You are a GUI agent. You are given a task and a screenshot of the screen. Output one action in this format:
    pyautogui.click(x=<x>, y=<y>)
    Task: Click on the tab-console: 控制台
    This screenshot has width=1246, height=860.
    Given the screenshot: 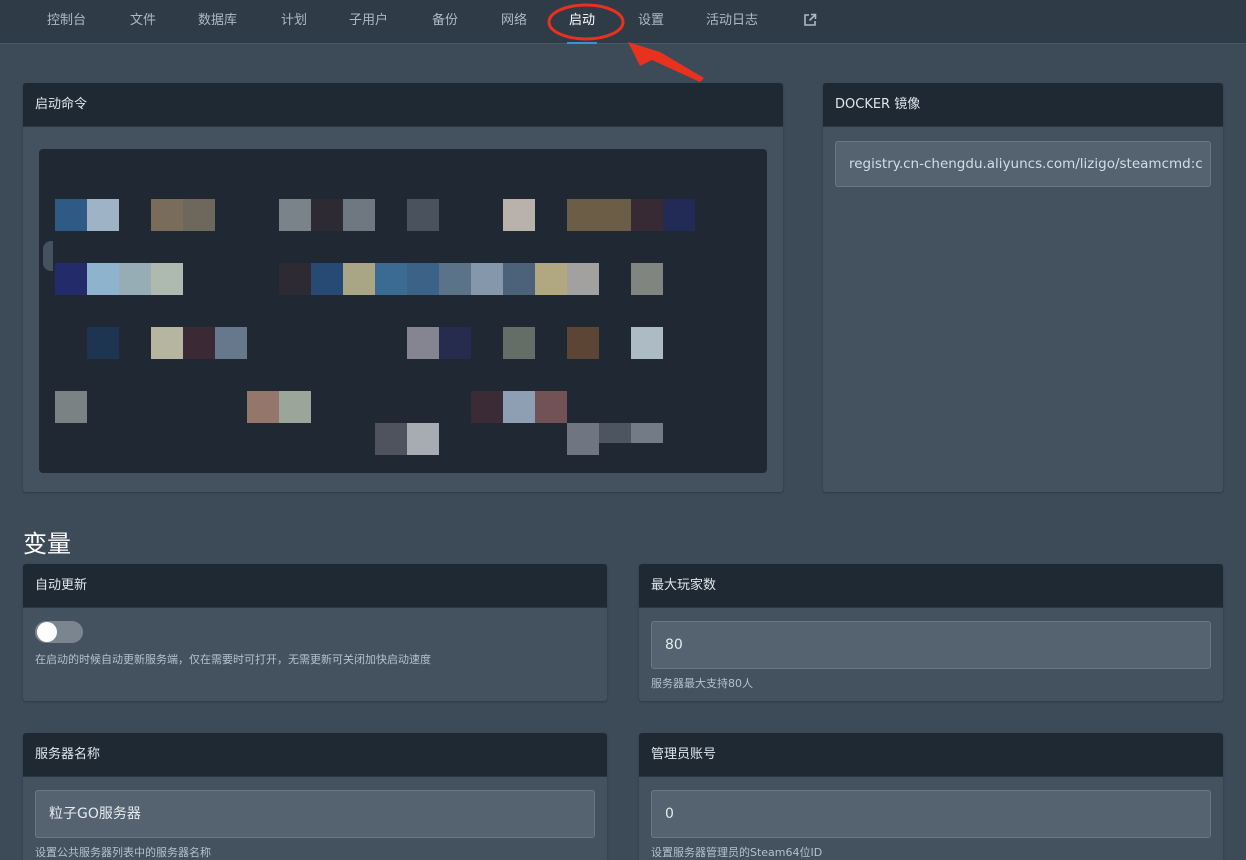 What is the action you would take?
    pyautogui.click(x=66, y=22)
    